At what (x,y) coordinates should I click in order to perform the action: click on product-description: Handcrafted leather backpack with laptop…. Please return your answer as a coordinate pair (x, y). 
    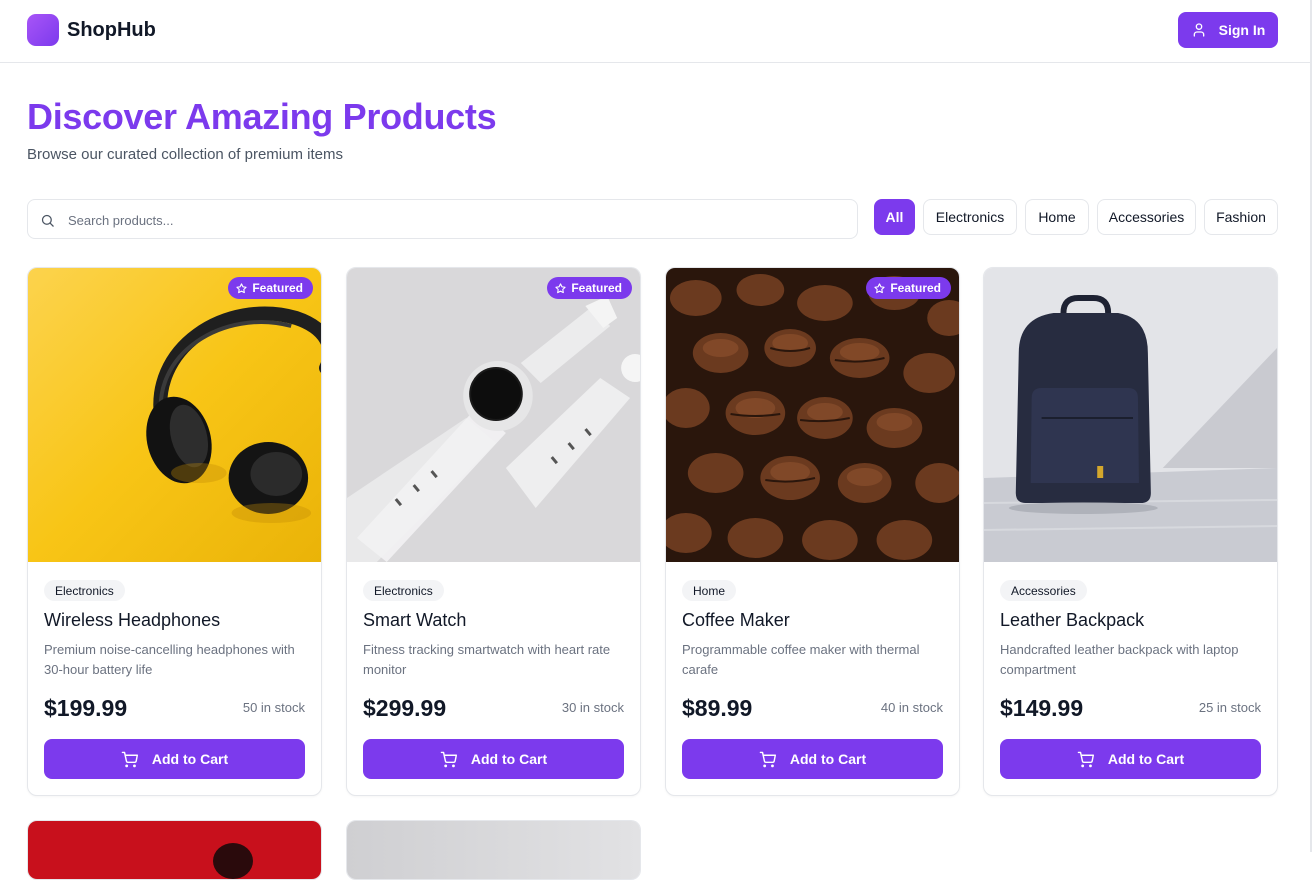
    Looking at the image, I should click on (1119, 659).